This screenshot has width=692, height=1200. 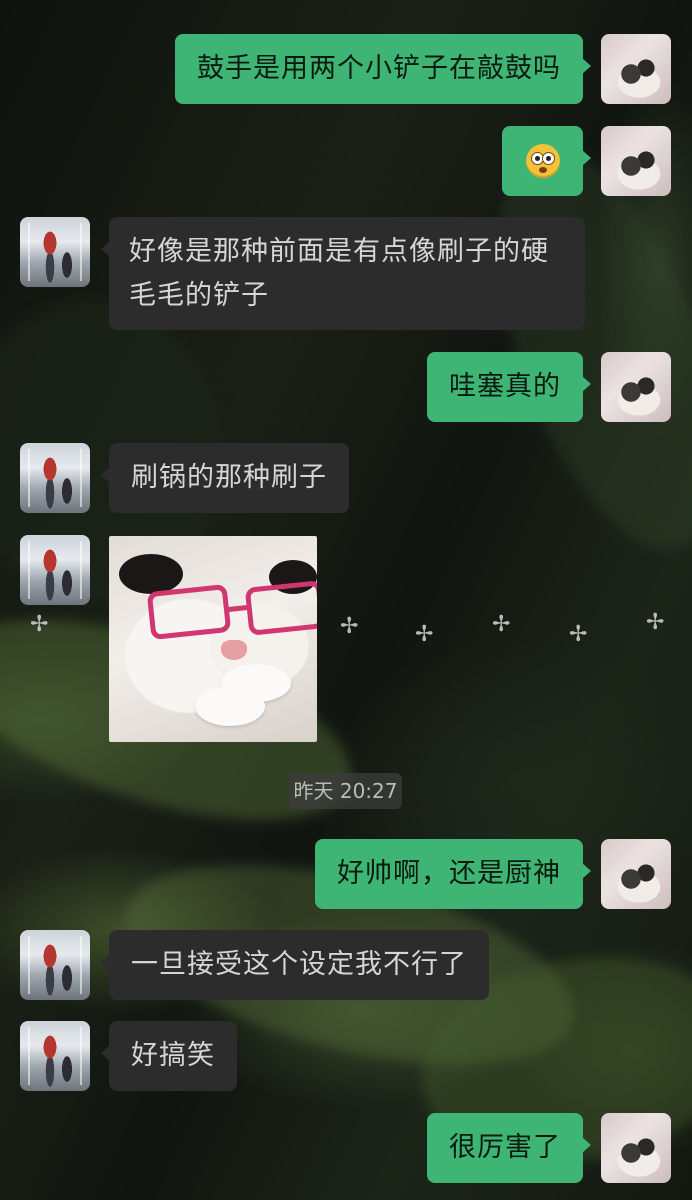 I want to click on cat-with-glasses-sticker, so click(x=213, y=639).